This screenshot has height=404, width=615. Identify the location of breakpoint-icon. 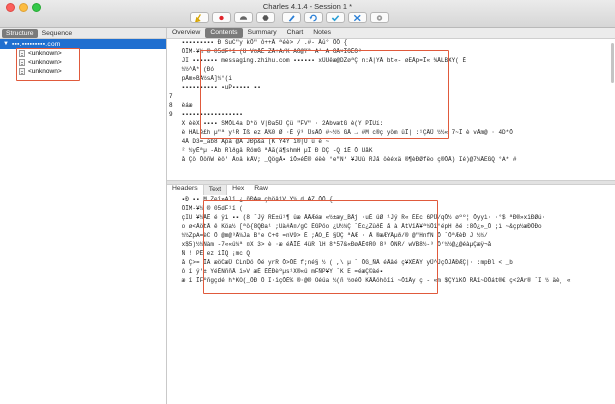
(265, 17).